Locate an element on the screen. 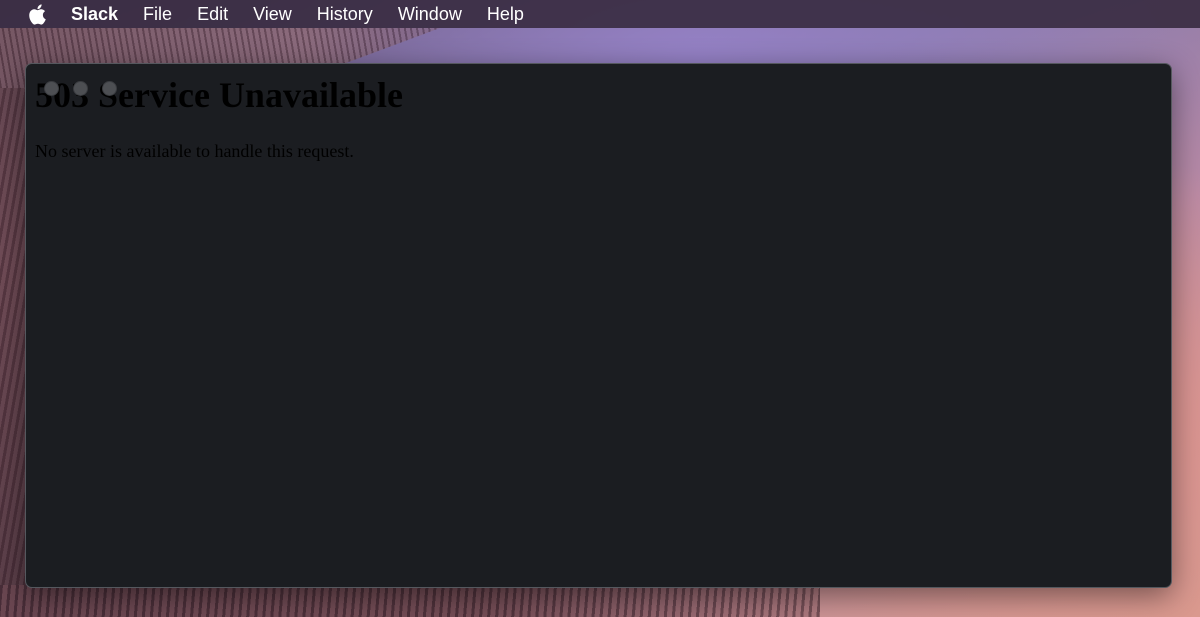 The image size is (1200, 617). menu-bar: Slack File Edit View History Window Help is located at coordinates (600, 14).